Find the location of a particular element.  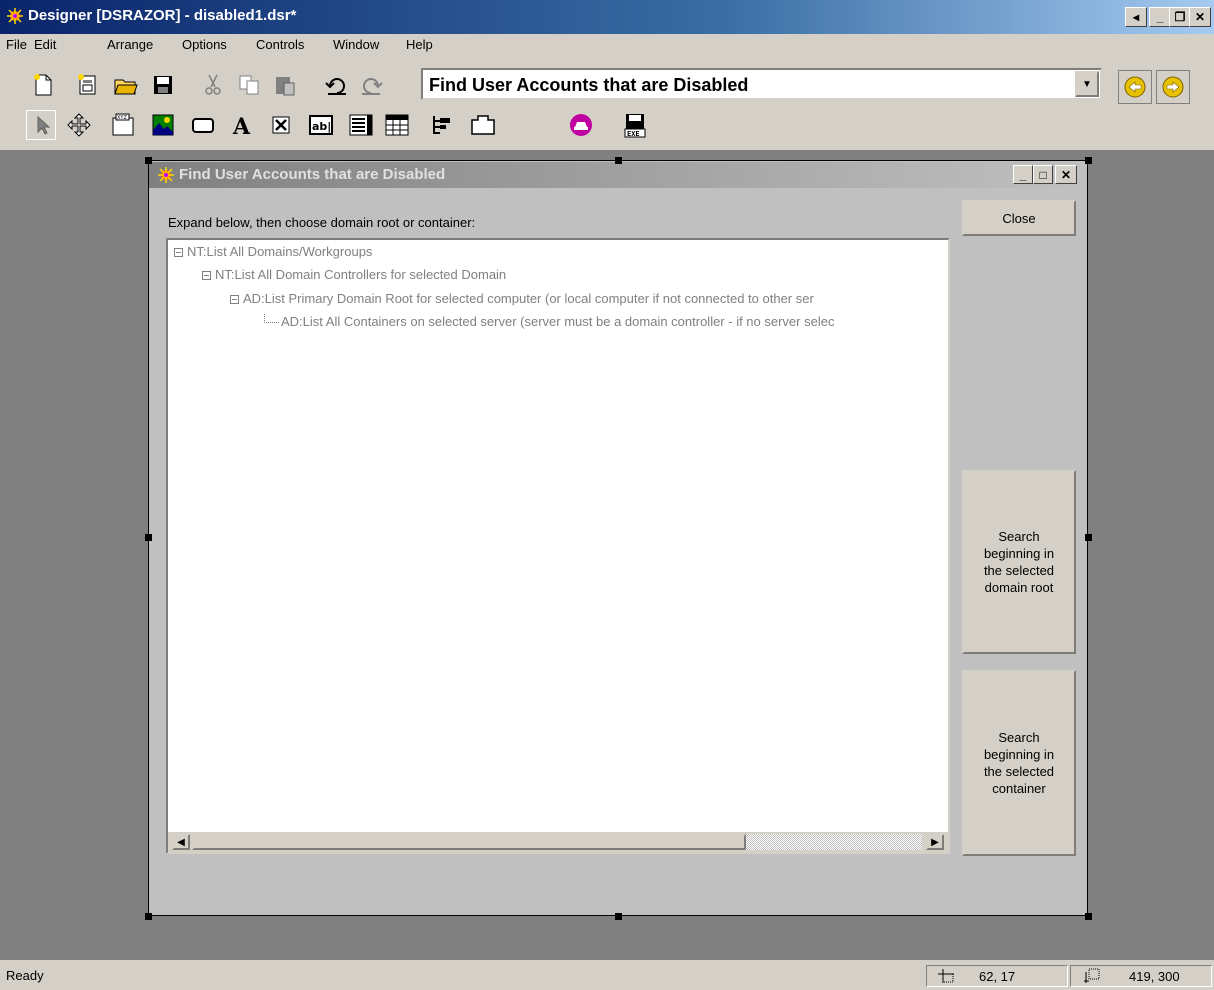

resize-handle-e is located at coordinates (1088, 537).